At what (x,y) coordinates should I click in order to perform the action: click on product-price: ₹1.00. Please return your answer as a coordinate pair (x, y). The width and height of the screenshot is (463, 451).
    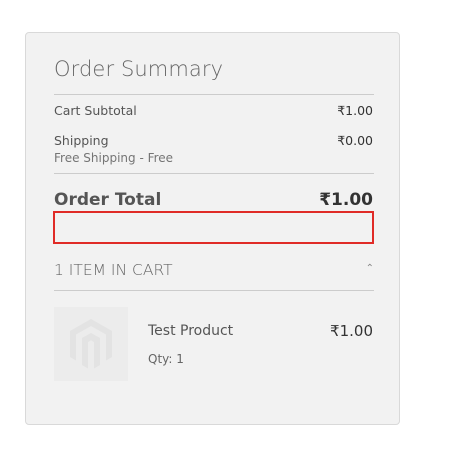
    Looking at the image, I should click on (351, 331).